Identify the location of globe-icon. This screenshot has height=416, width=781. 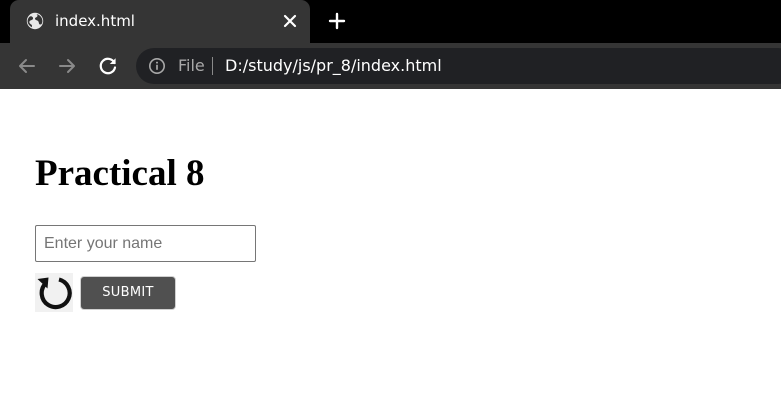
(35, 21).